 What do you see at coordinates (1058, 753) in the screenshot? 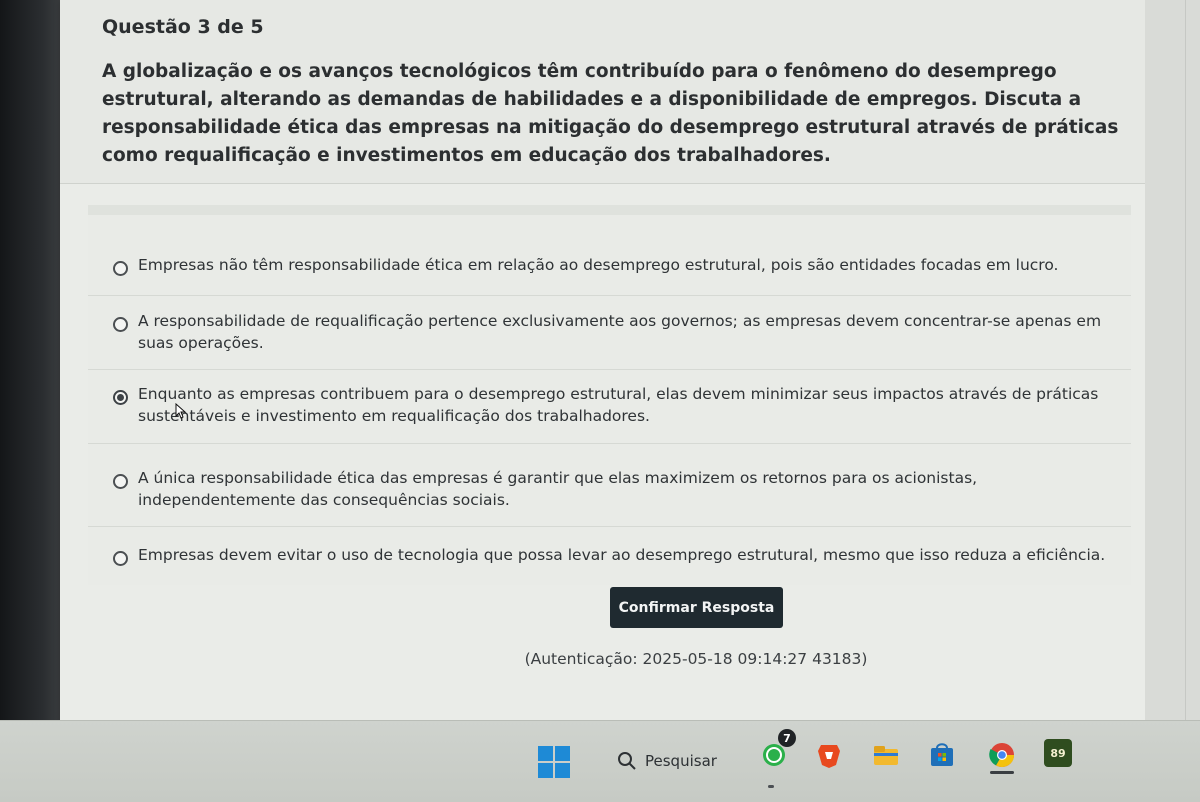
I see `weather-widget-icon: 89` at bounding box center [1058, 753].